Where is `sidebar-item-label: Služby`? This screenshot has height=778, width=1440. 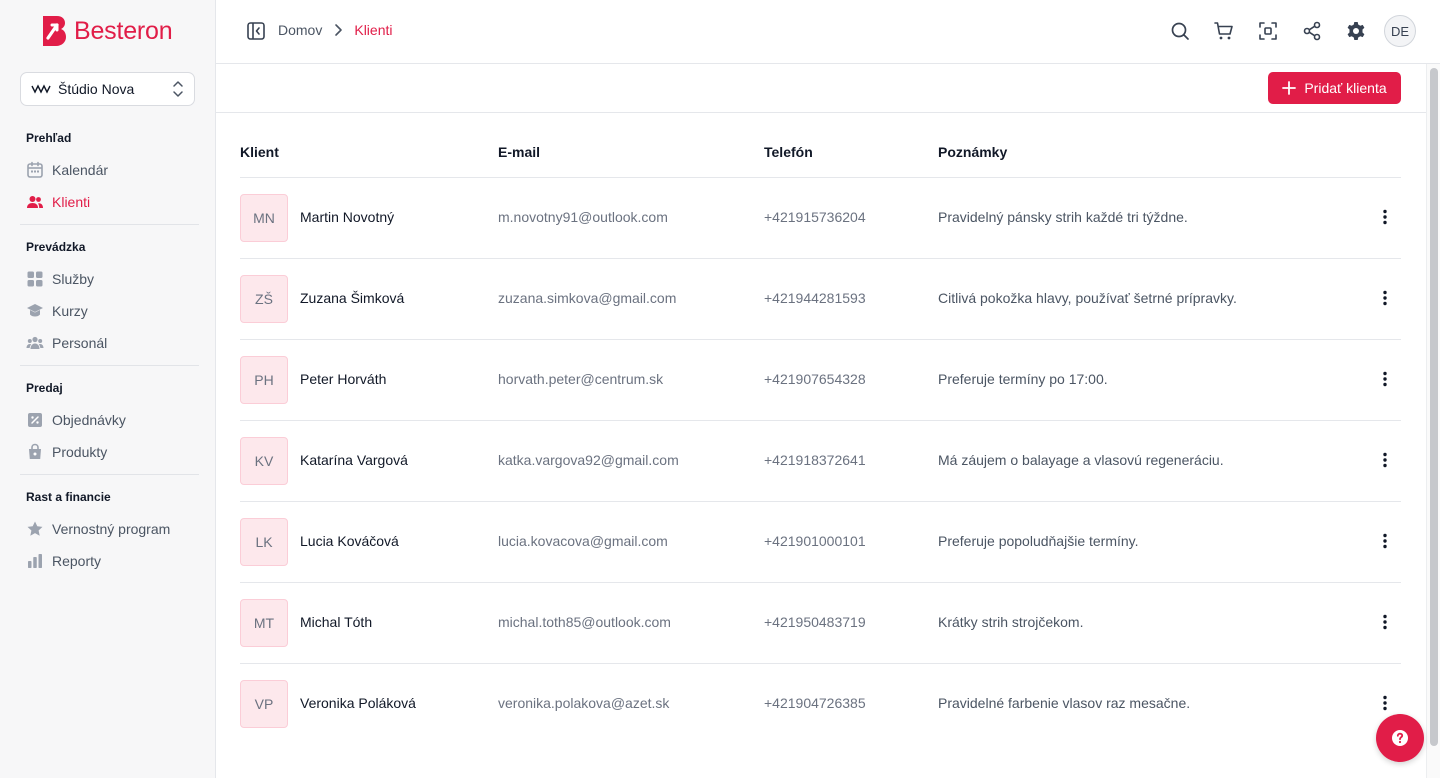 sidebar-item-label: Služby is located at coordinates (73, 279).